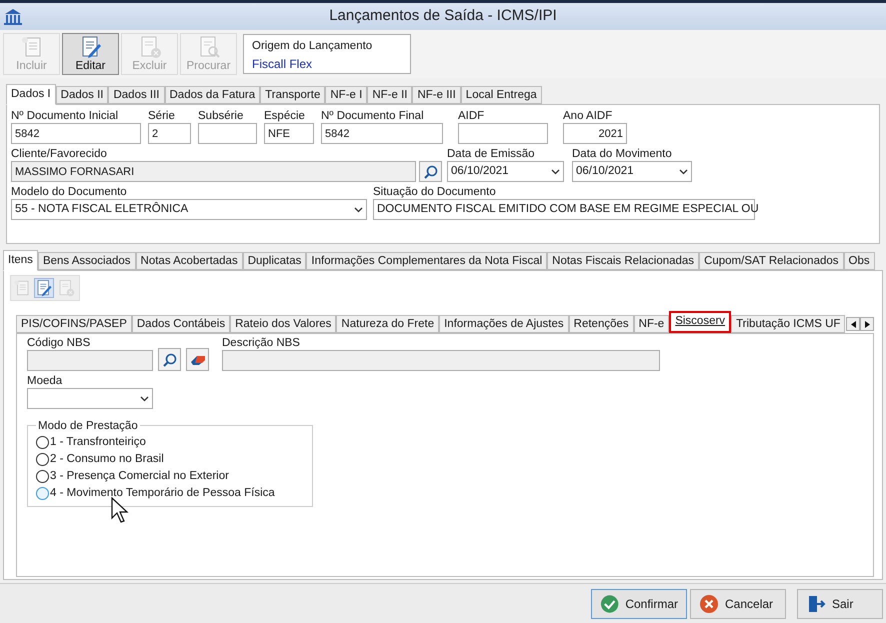 This screenshot has height=623, width=886. Describe the element at coordinates (169, 133) in the screenshot. I see `input-field: 2` at that location.